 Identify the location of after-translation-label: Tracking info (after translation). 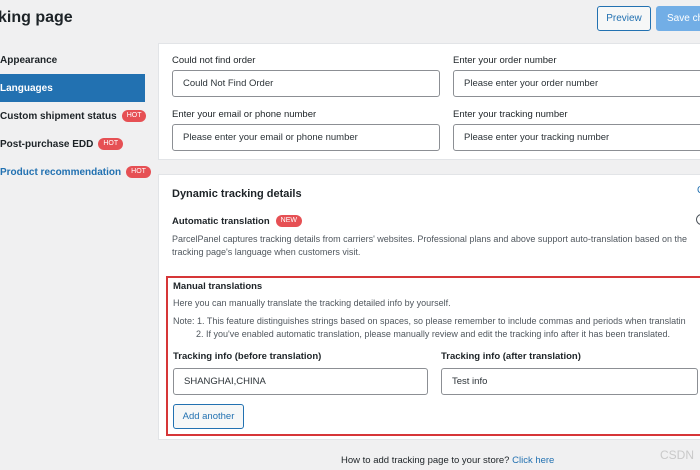
(511, 356).